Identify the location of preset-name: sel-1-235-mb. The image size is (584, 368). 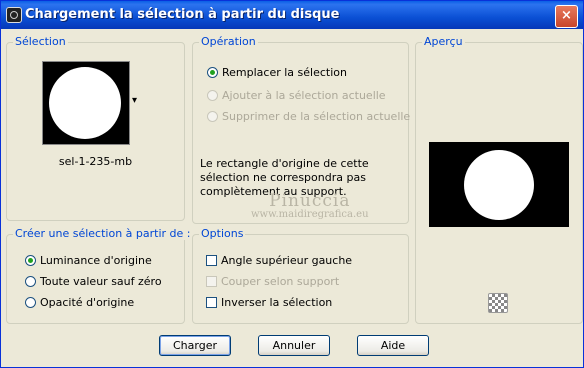
(95, 161).